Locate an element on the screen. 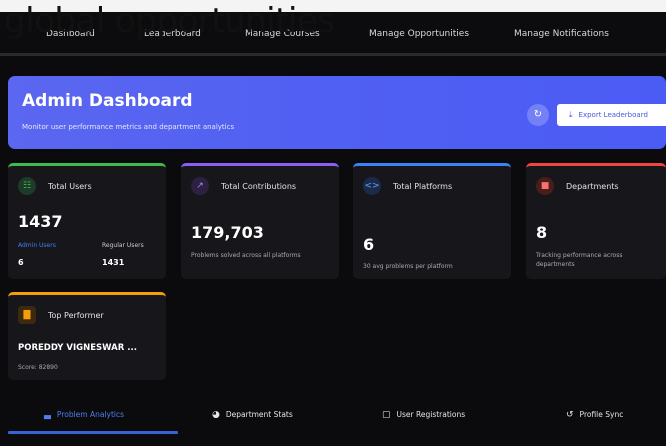  users-icon: ☷ is located at coordinates (27, 186).